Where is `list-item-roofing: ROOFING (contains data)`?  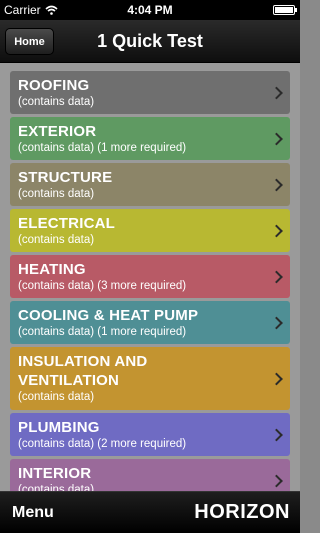
list-item-roofing: ROOFING (contains data) is located at coordinates (150, 92).